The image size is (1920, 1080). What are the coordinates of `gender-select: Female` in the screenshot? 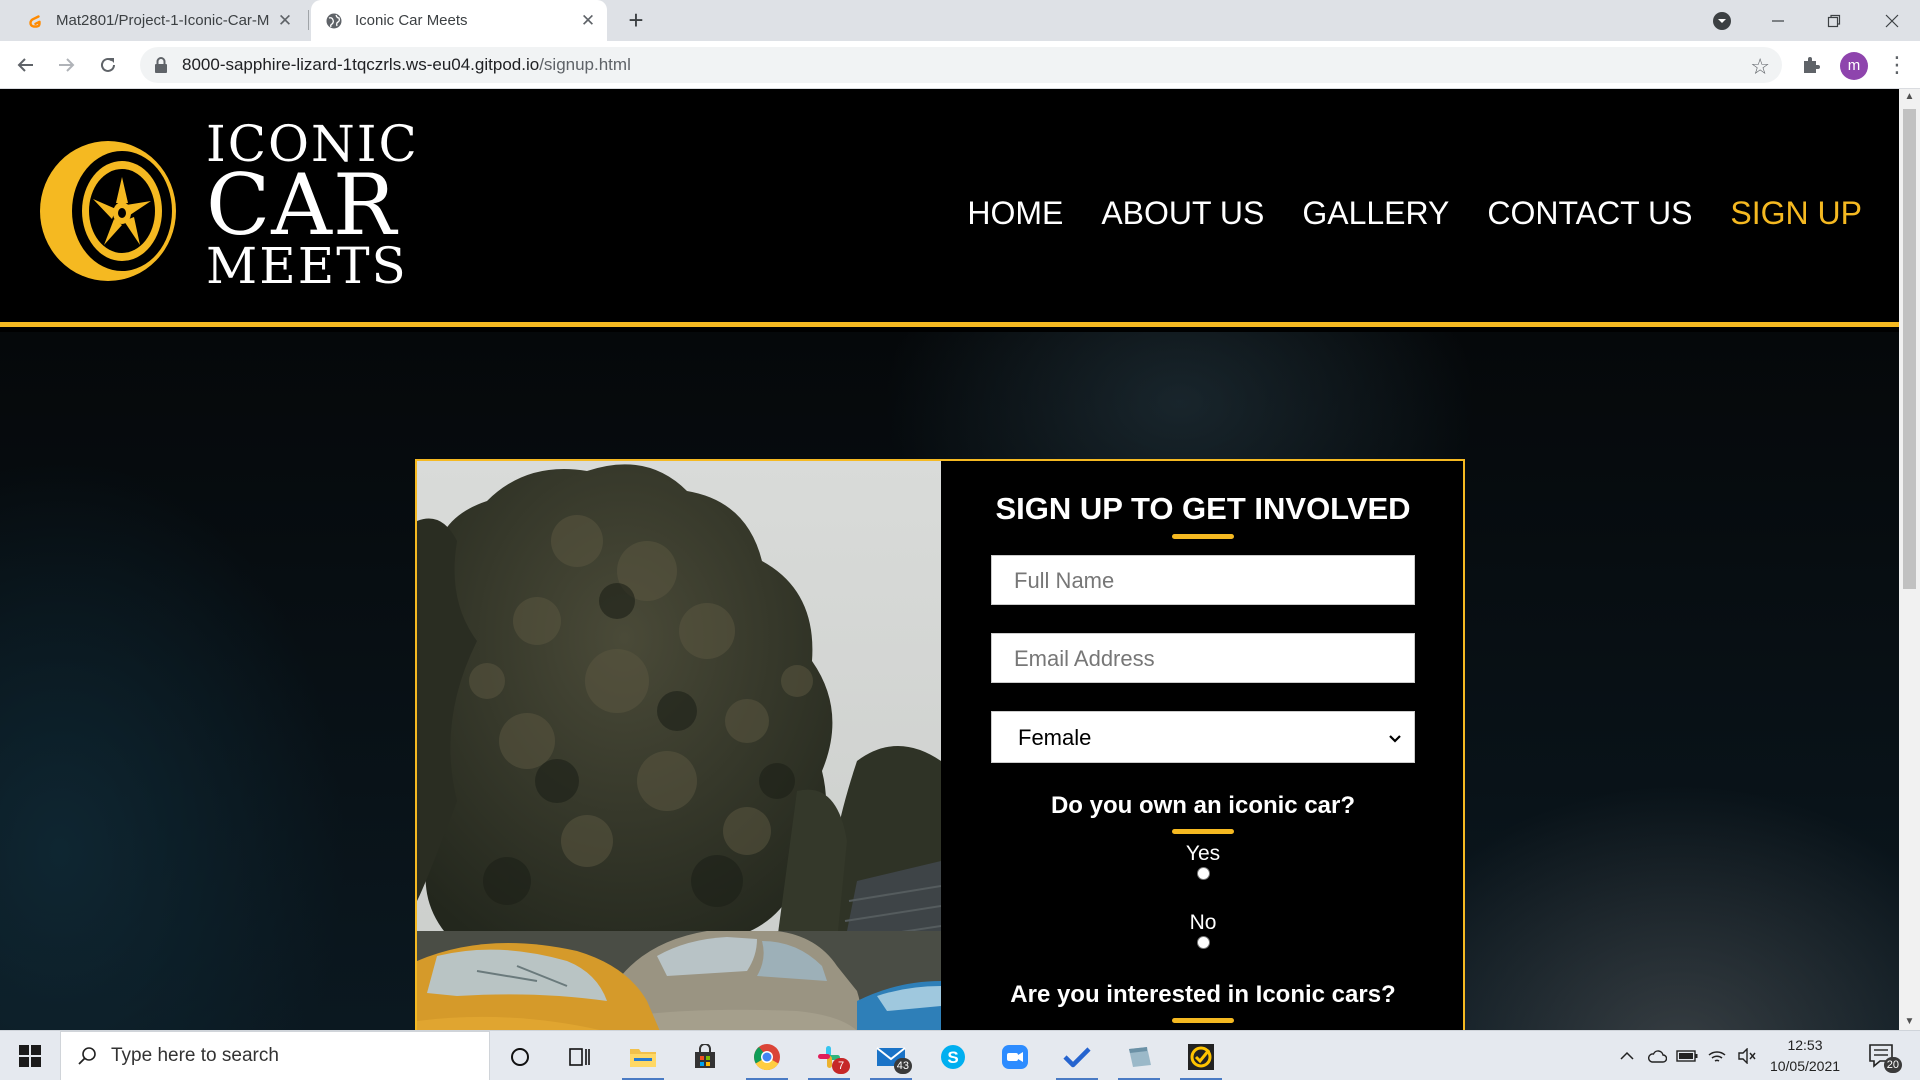 It's located at (1203, 737).